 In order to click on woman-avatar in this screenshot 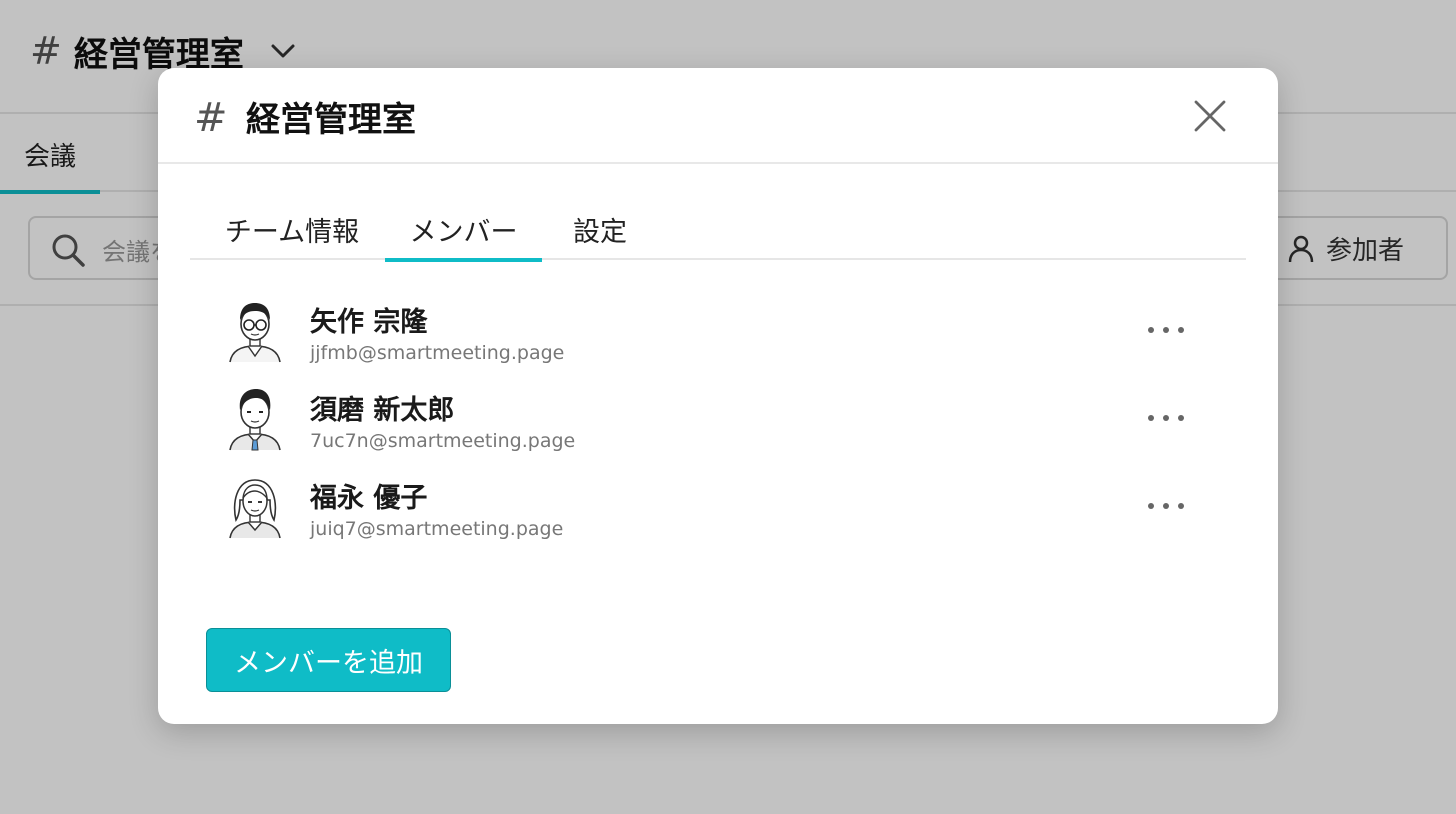, I will do `click(255, 507)`.